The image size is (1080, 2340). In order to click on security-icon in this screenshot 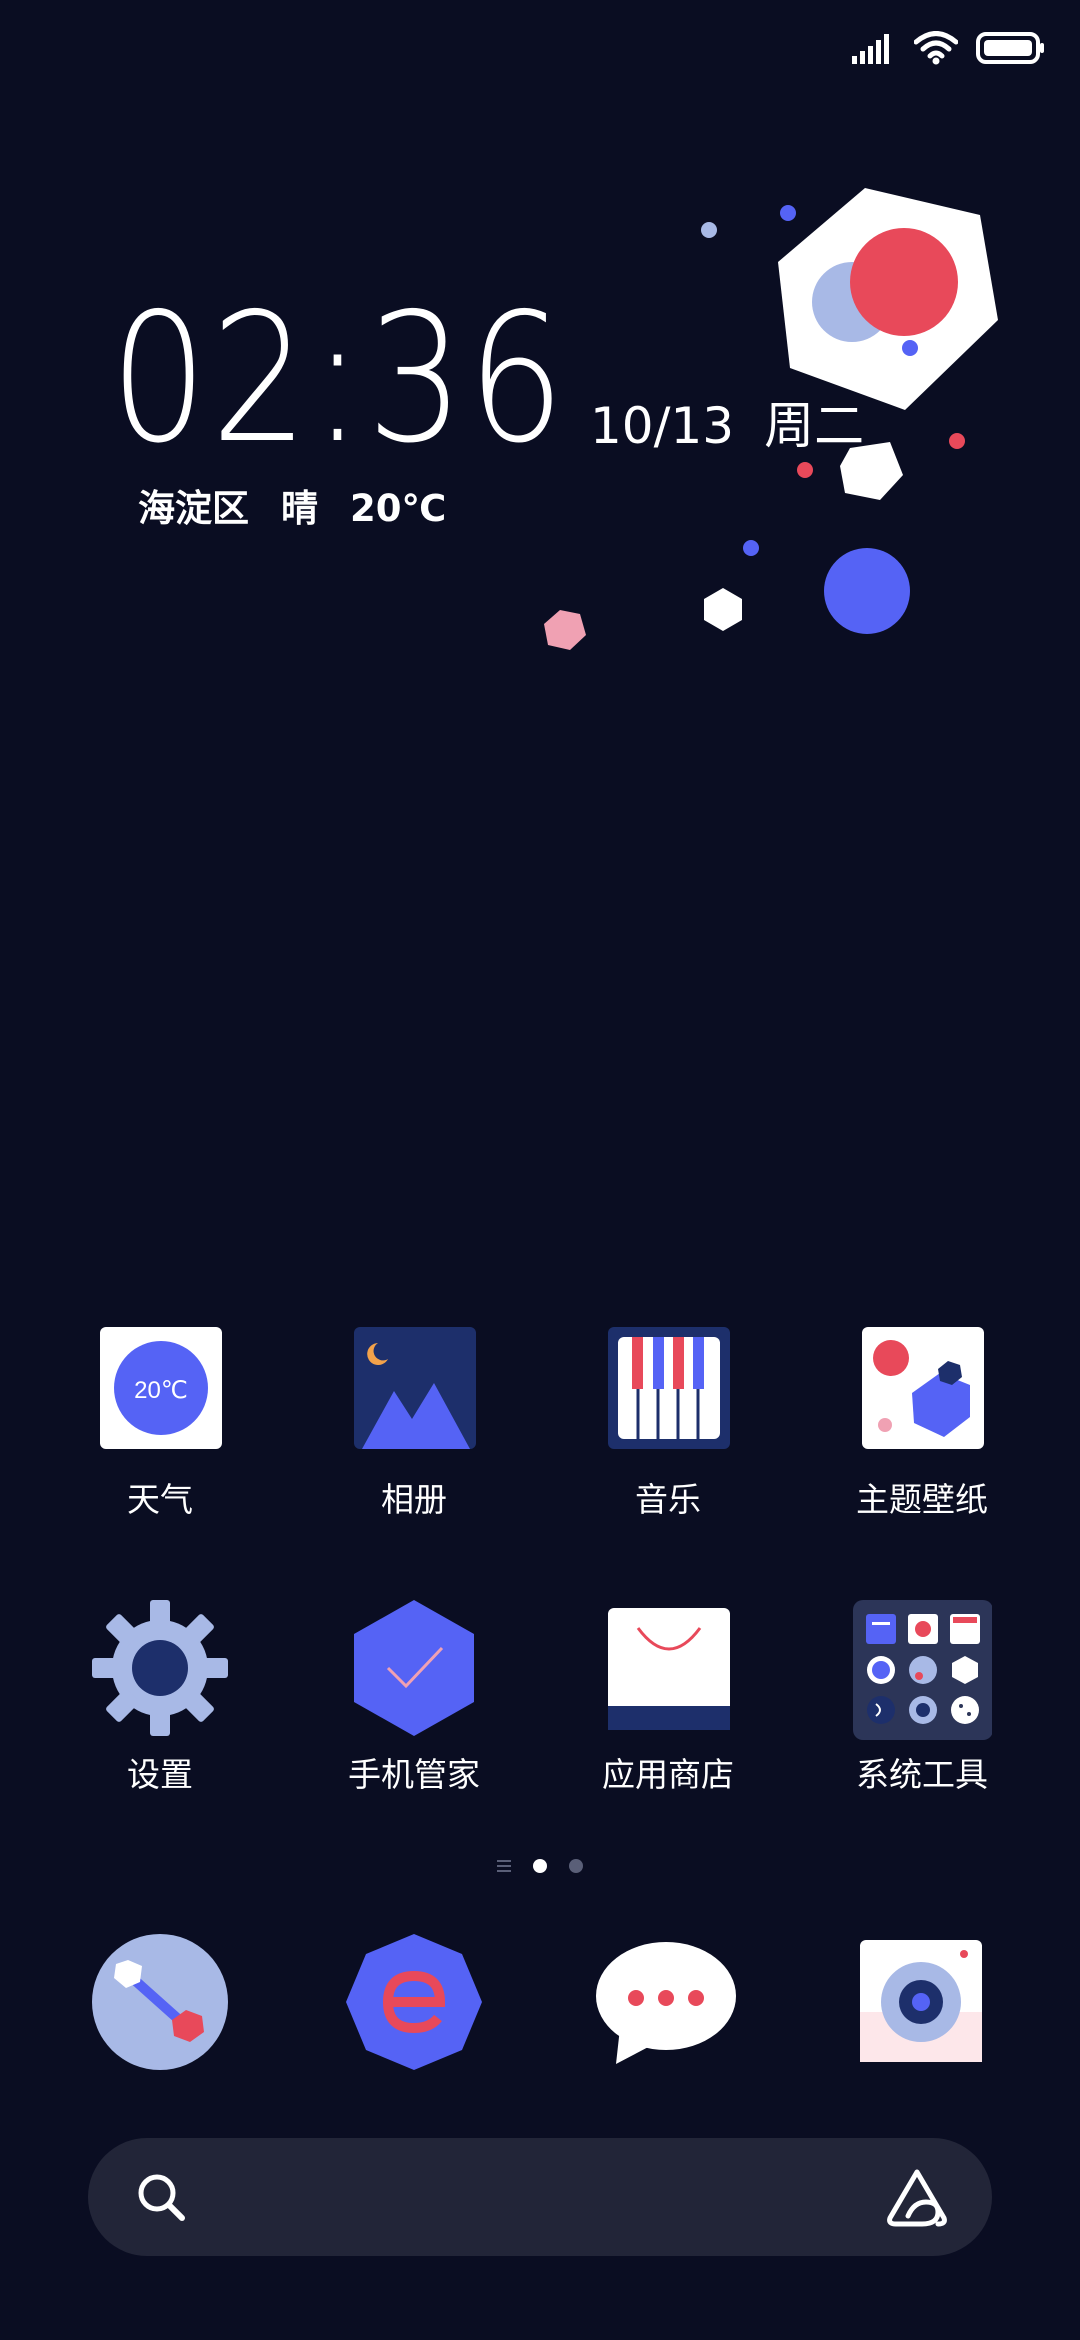, I will do `click(414, 1668)`.